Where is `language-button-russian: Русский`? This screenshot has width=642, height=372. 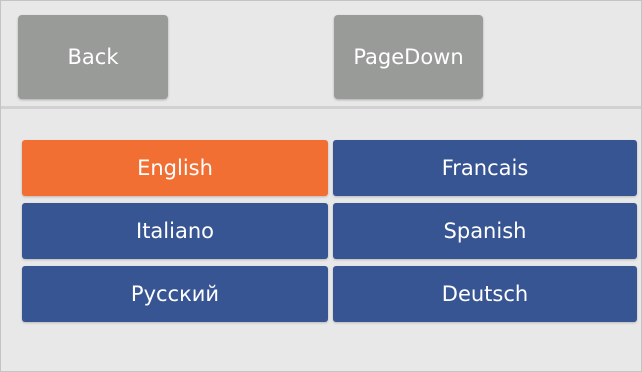 language-button-russian: Русский is located at coordinates (175, 294).